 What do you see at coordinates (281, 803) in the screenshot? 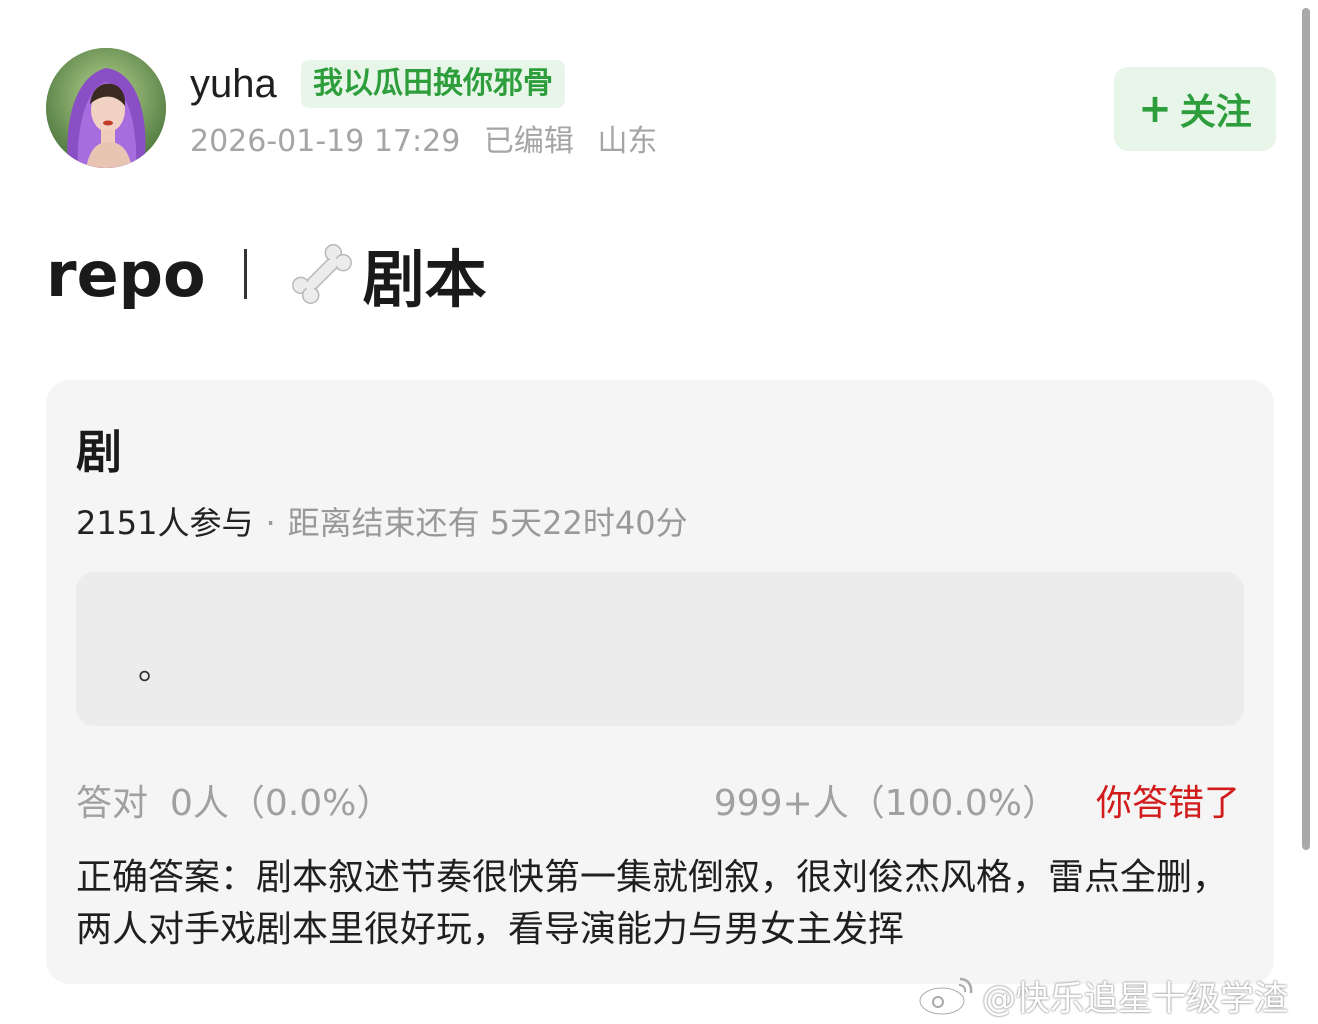
I see `correct-count: 0人（0.0%）` at bounding box center [281, 803].